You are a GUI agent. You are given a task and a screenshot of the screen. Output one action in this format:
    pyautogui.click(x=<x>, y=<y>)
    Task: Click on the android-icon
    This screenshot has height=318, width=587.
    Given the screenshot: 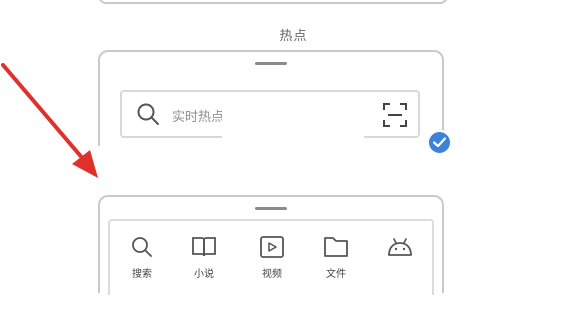 What is the action you would take?
    pyautogui.click(x=400, y=247)
    